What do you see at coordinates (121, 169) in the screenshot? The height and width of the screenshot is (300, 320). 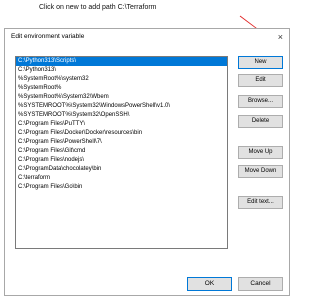 I see `path-list-item: C:\ProgramData\chocolatey\bin` at bounding box center [121, 169].